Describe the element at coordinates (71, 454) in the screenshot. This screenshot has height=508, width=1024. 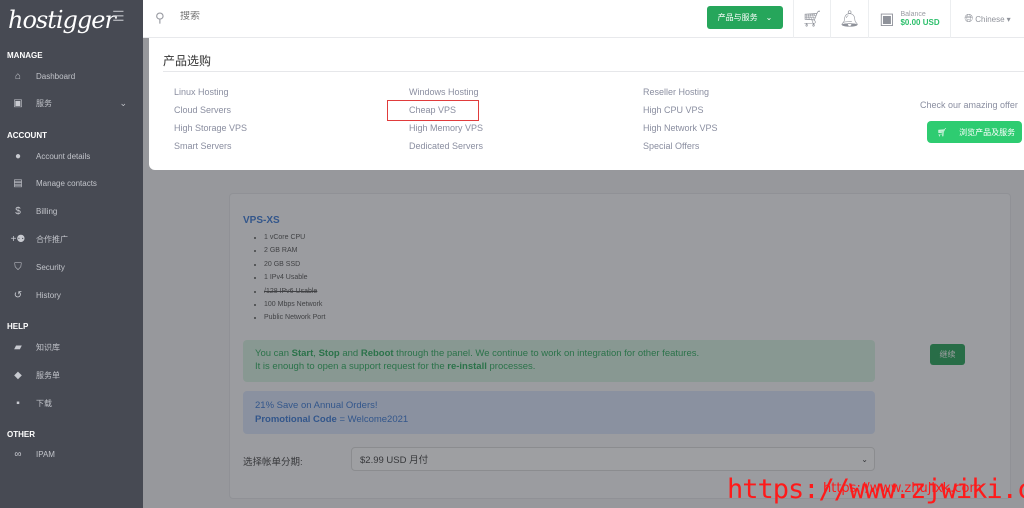
I see `sidebar-item: ∞ IPAM` at that location.